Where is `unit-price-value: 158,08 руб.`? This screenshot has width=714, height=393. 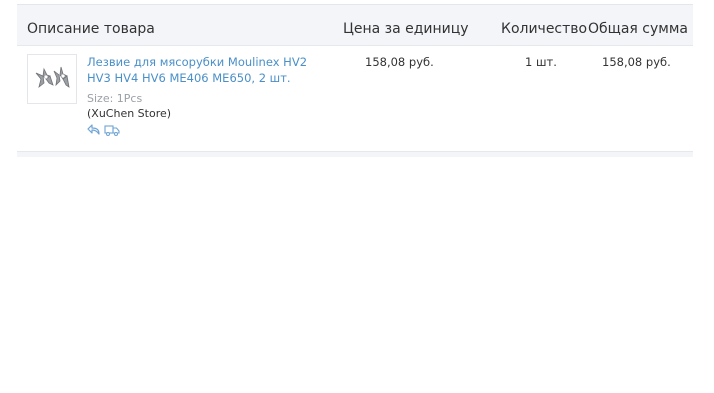 unit-price-value: 158,08 руб. is located at coordinates (399, 62).